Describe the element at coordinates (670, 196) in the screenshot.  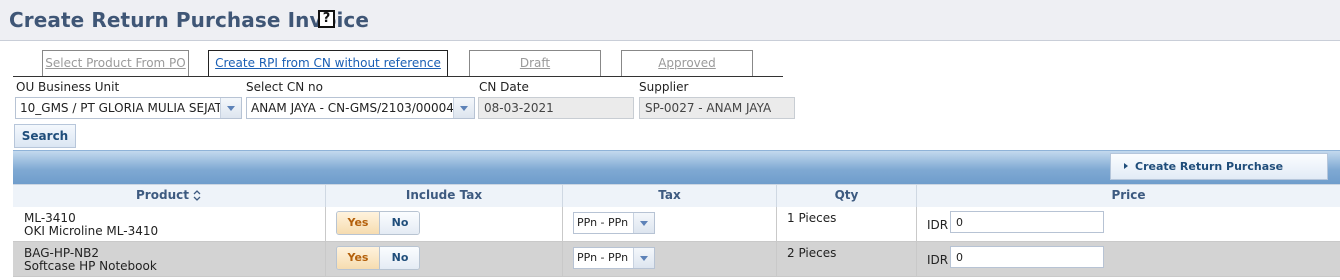
I see `column-header-tax: Tax` at that location.